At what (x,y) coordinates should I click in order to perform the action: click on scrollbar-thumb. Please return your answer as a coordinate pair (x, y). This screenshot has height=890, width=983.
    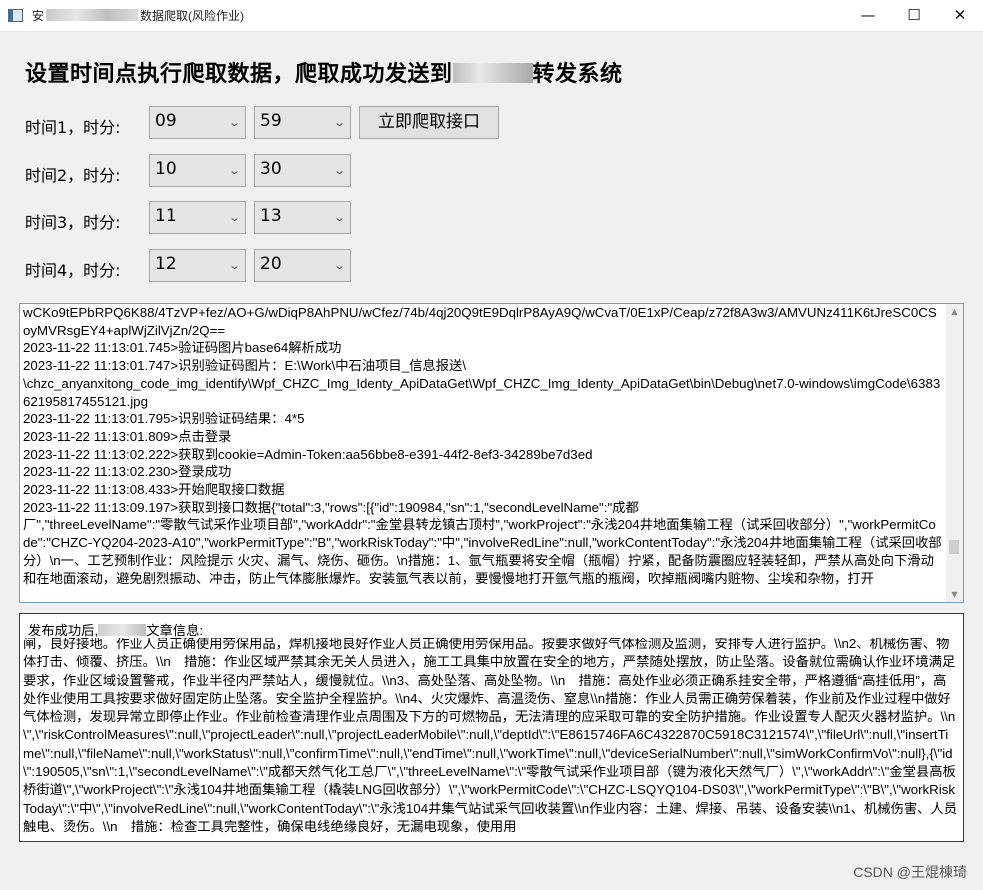
    Looking at the image, I should click on (954, 547).